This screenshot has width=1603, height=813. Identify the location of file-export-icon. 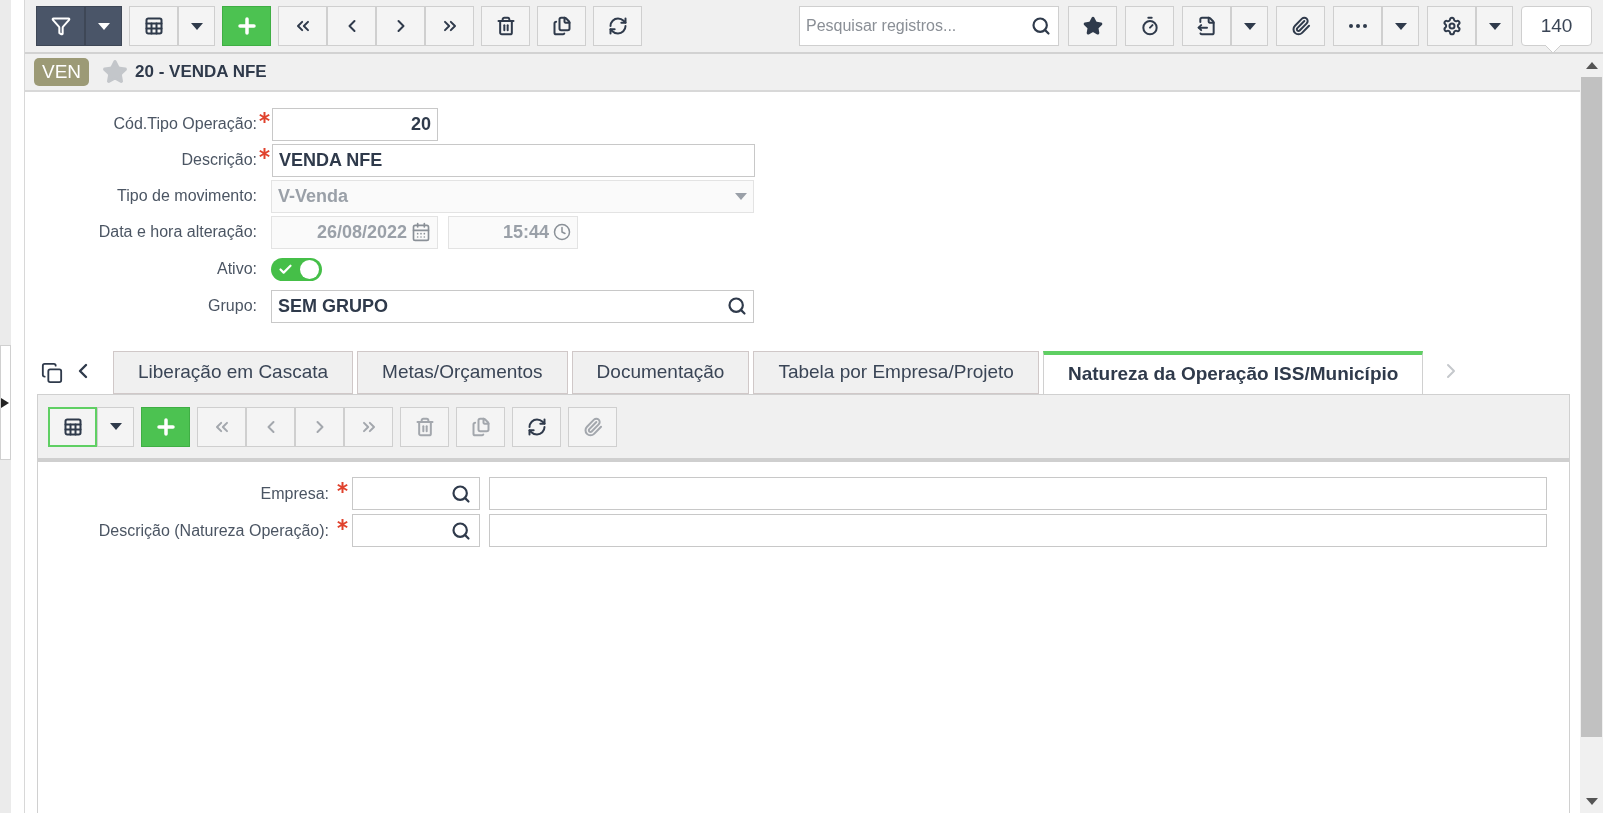
(1206, 26).